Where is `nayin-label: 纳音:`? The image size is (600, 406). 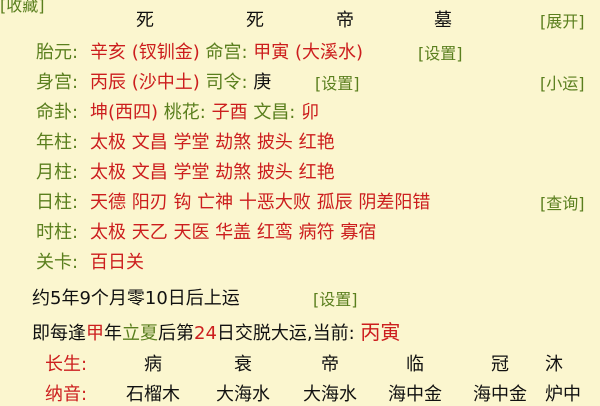 nayin-label: 纳音: is located at coordinates (66, 394).